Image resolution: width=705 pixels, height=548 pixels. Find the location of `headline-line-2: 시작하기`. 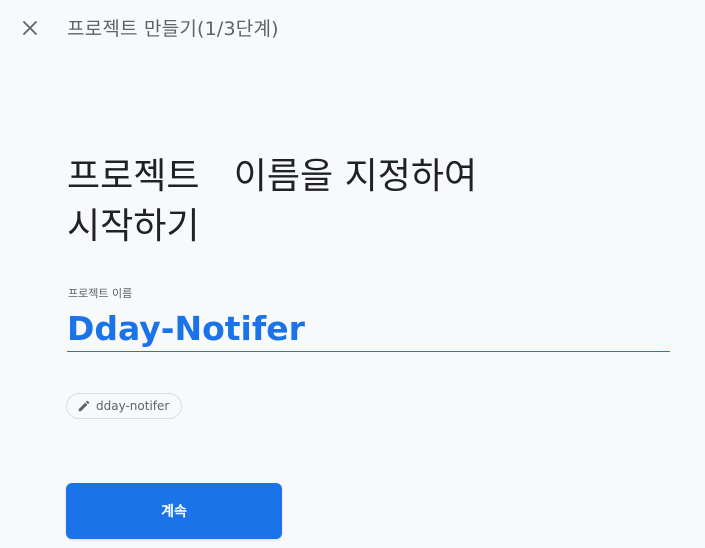

headline-line-2: 시작하기 is located at coordinates (133, 226).